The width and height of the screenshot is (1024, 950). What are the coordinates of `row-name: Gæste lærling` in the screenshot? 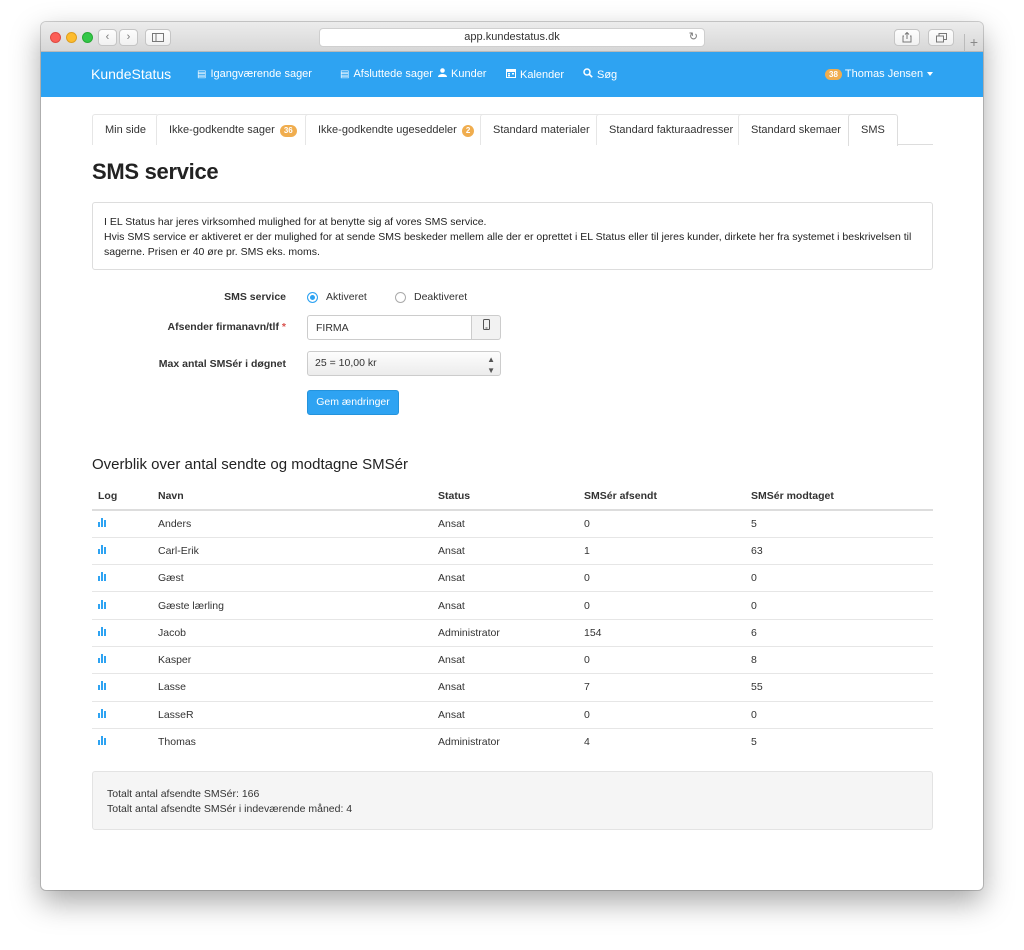 It's located at (292, 605).